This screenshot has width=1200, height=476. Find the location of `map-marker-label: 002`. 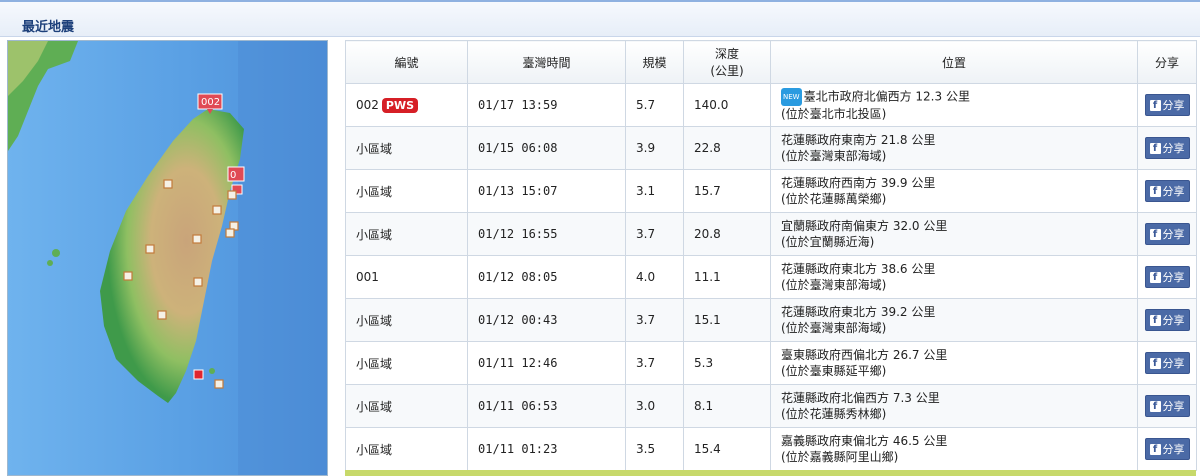

map-marker-label: 002 is located at coordinates (210, 102).